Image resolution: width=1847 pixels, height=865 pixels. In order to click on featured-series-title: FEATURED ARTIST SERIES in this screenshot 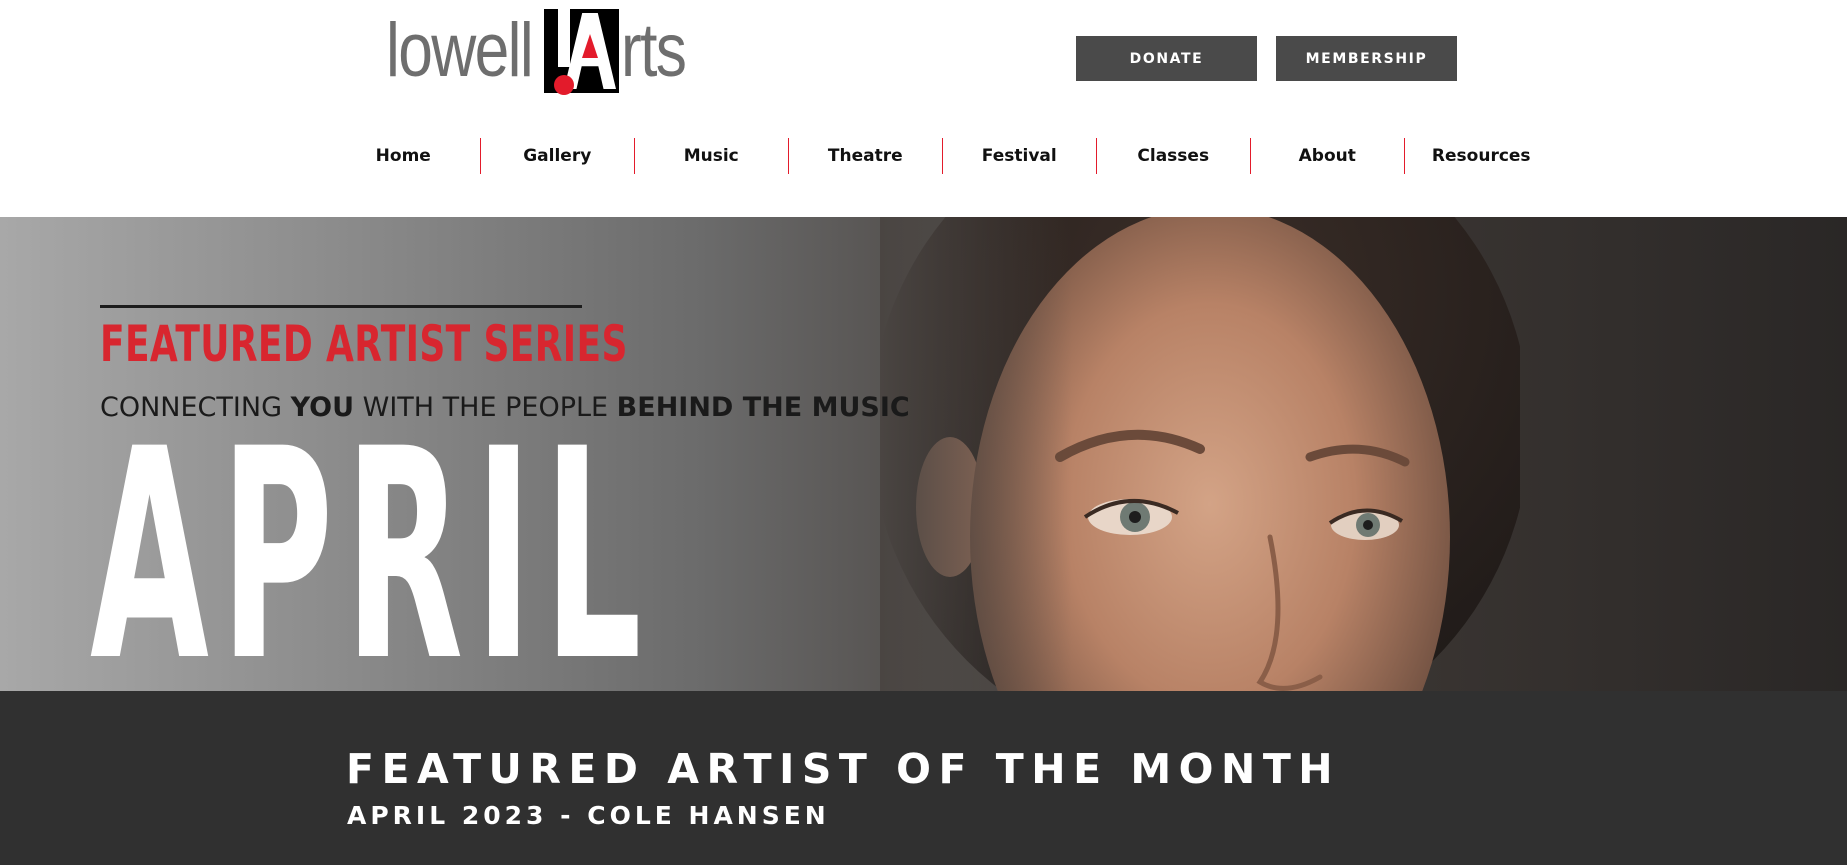, I will do `click(364, 344)`.